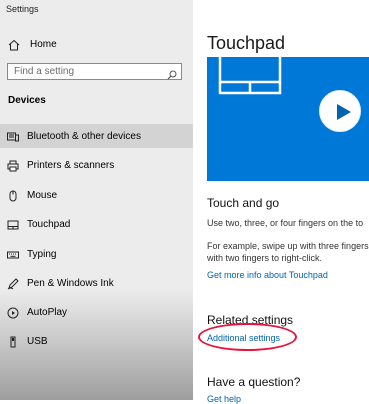  Describe the element at coordinates (14, 44) in the screenshot. I see `home-icon` at that location.